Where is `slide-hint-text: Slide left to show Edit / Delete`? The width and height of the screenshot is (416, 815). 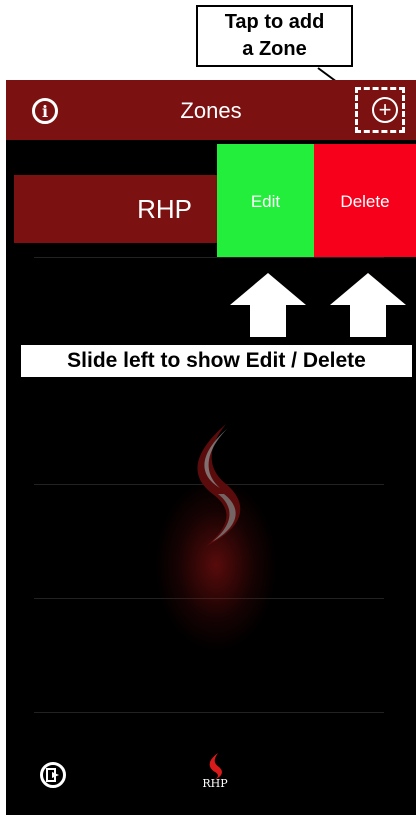 slide-hint-text: Slide left to show Edit / Delete is located at coordinates (216, 360).